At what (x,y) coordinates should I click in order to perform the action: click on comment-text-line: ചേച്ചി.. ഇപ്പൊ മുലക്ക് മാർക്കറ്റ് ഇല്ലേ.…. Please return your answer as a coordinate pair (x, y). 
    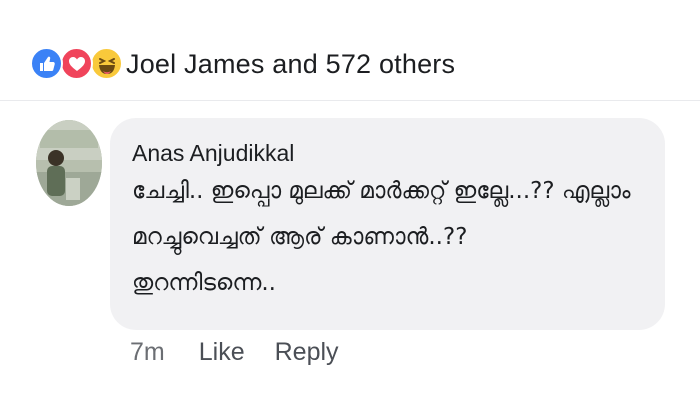
    Looking at the image, I should click on (381, 191).